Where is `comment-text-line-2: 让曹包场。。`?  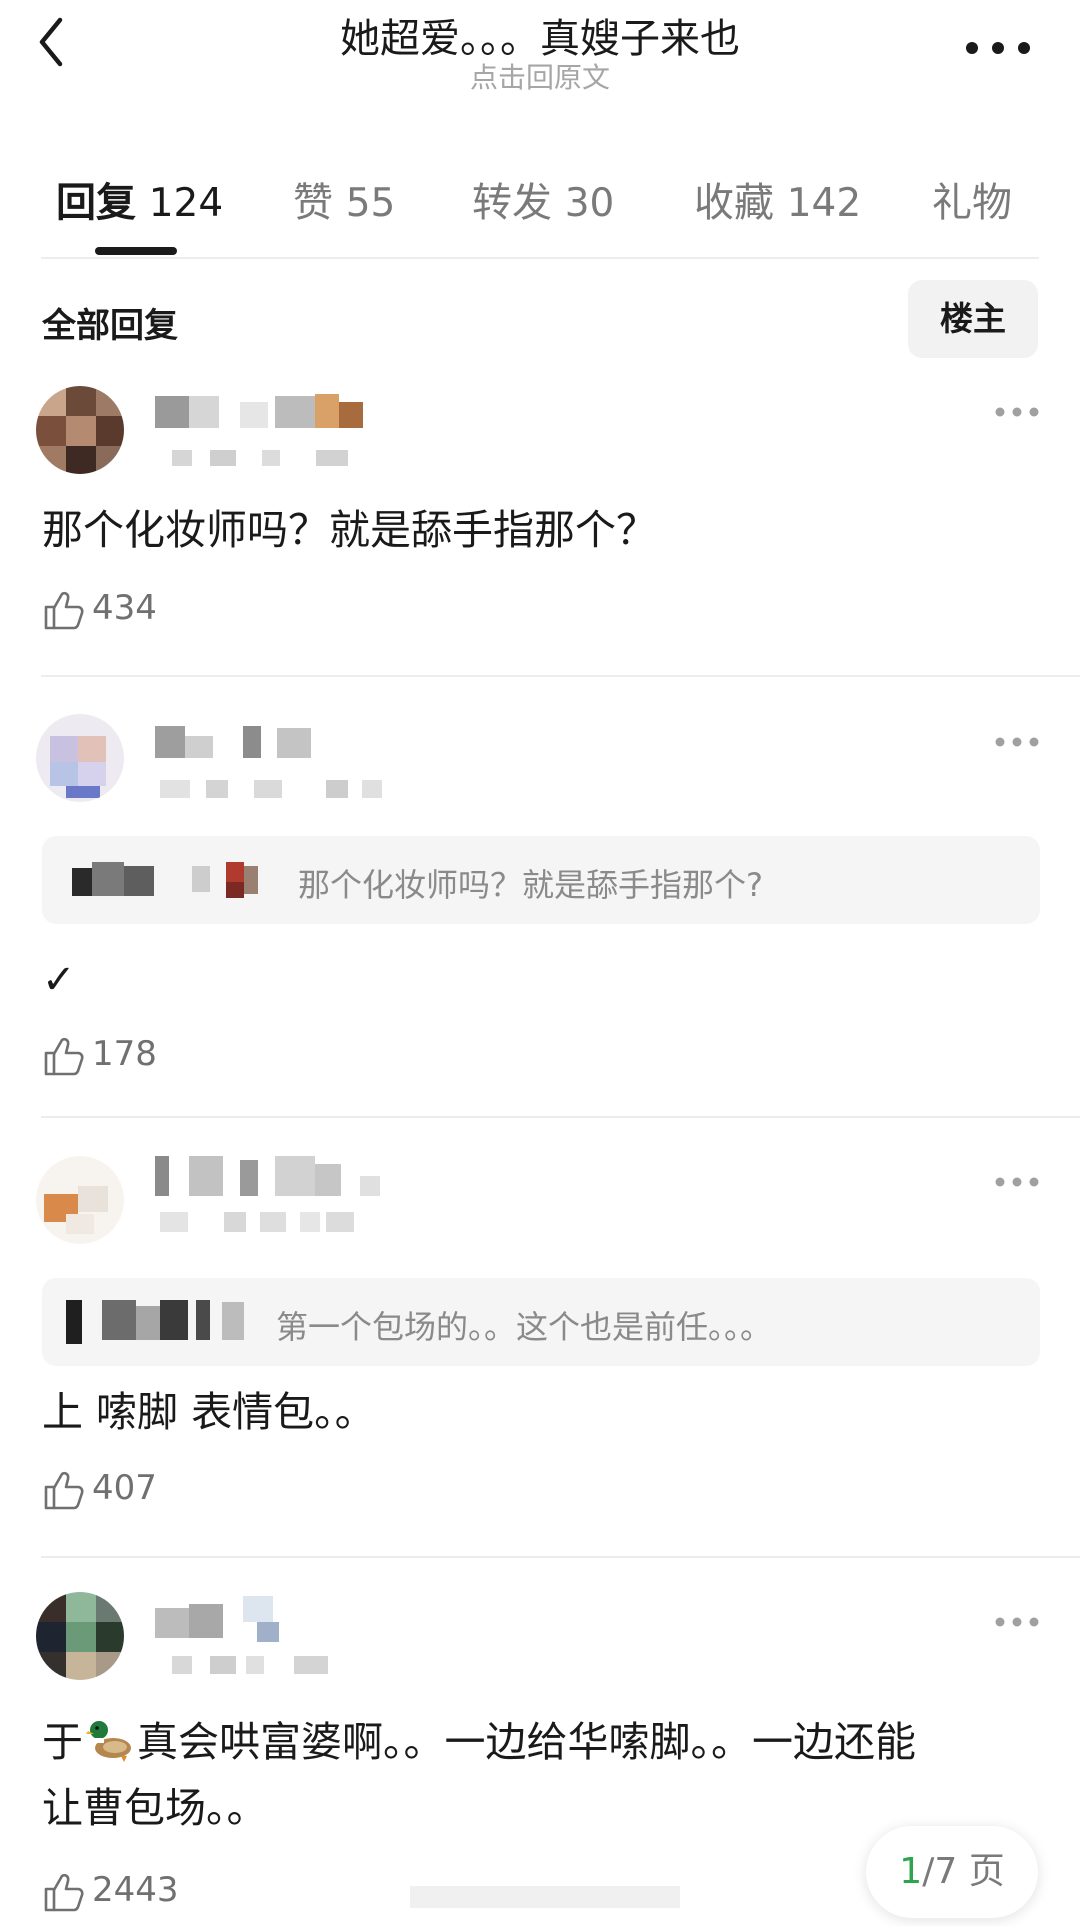 comment-text-line-2: 让曹包场。。 is located at coordinates (155, 1808).